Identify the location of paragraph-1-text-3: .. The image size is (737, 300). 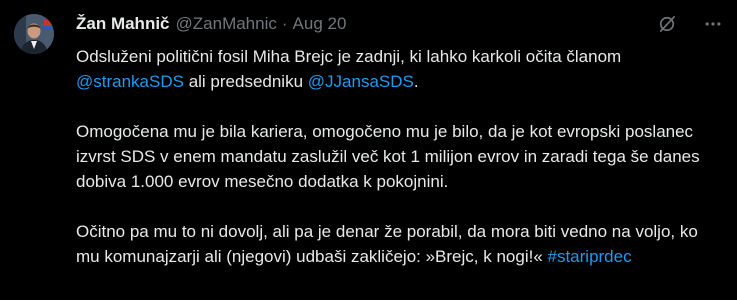
(416, 81).